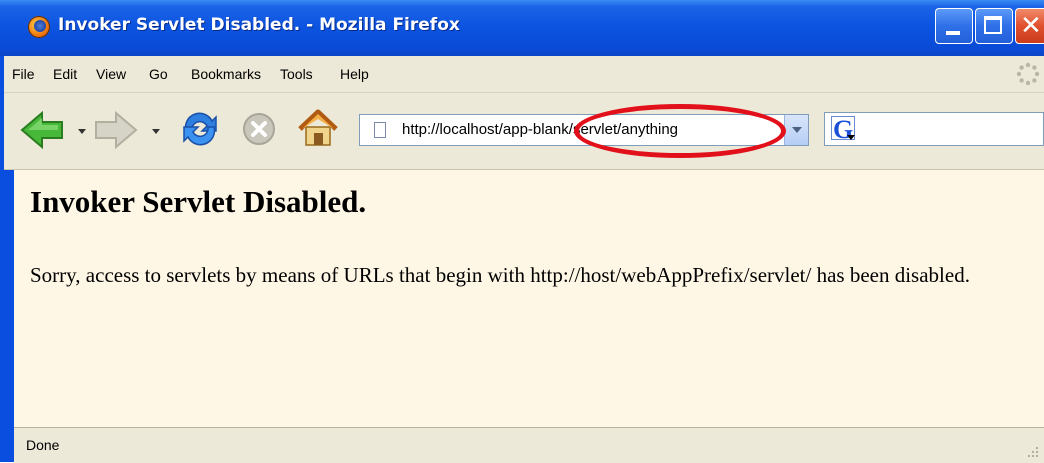  What do you see at coordinates (43, 445) in the screenshot?
I see `status-text: Done` at bounding box center [43, 445].